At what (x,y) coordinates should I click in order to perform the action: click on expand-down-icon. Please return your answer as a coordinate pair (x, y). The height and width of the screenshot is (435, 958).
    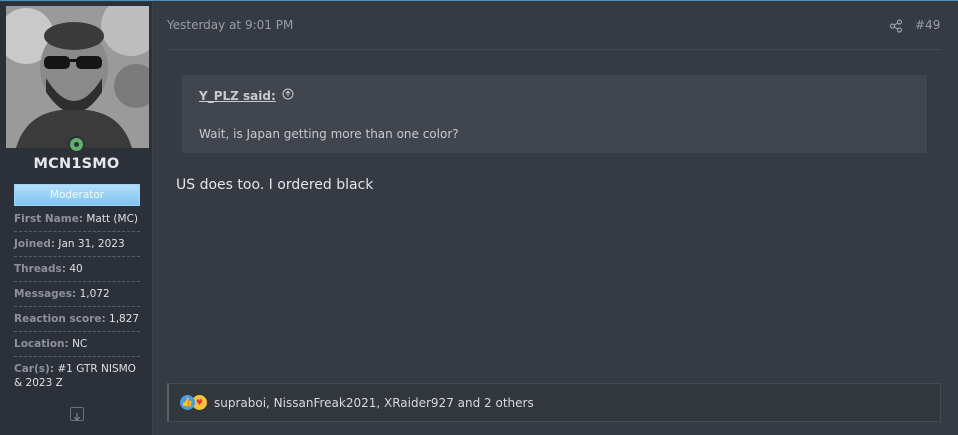
    Looking at the image, I should click on (77, 414).